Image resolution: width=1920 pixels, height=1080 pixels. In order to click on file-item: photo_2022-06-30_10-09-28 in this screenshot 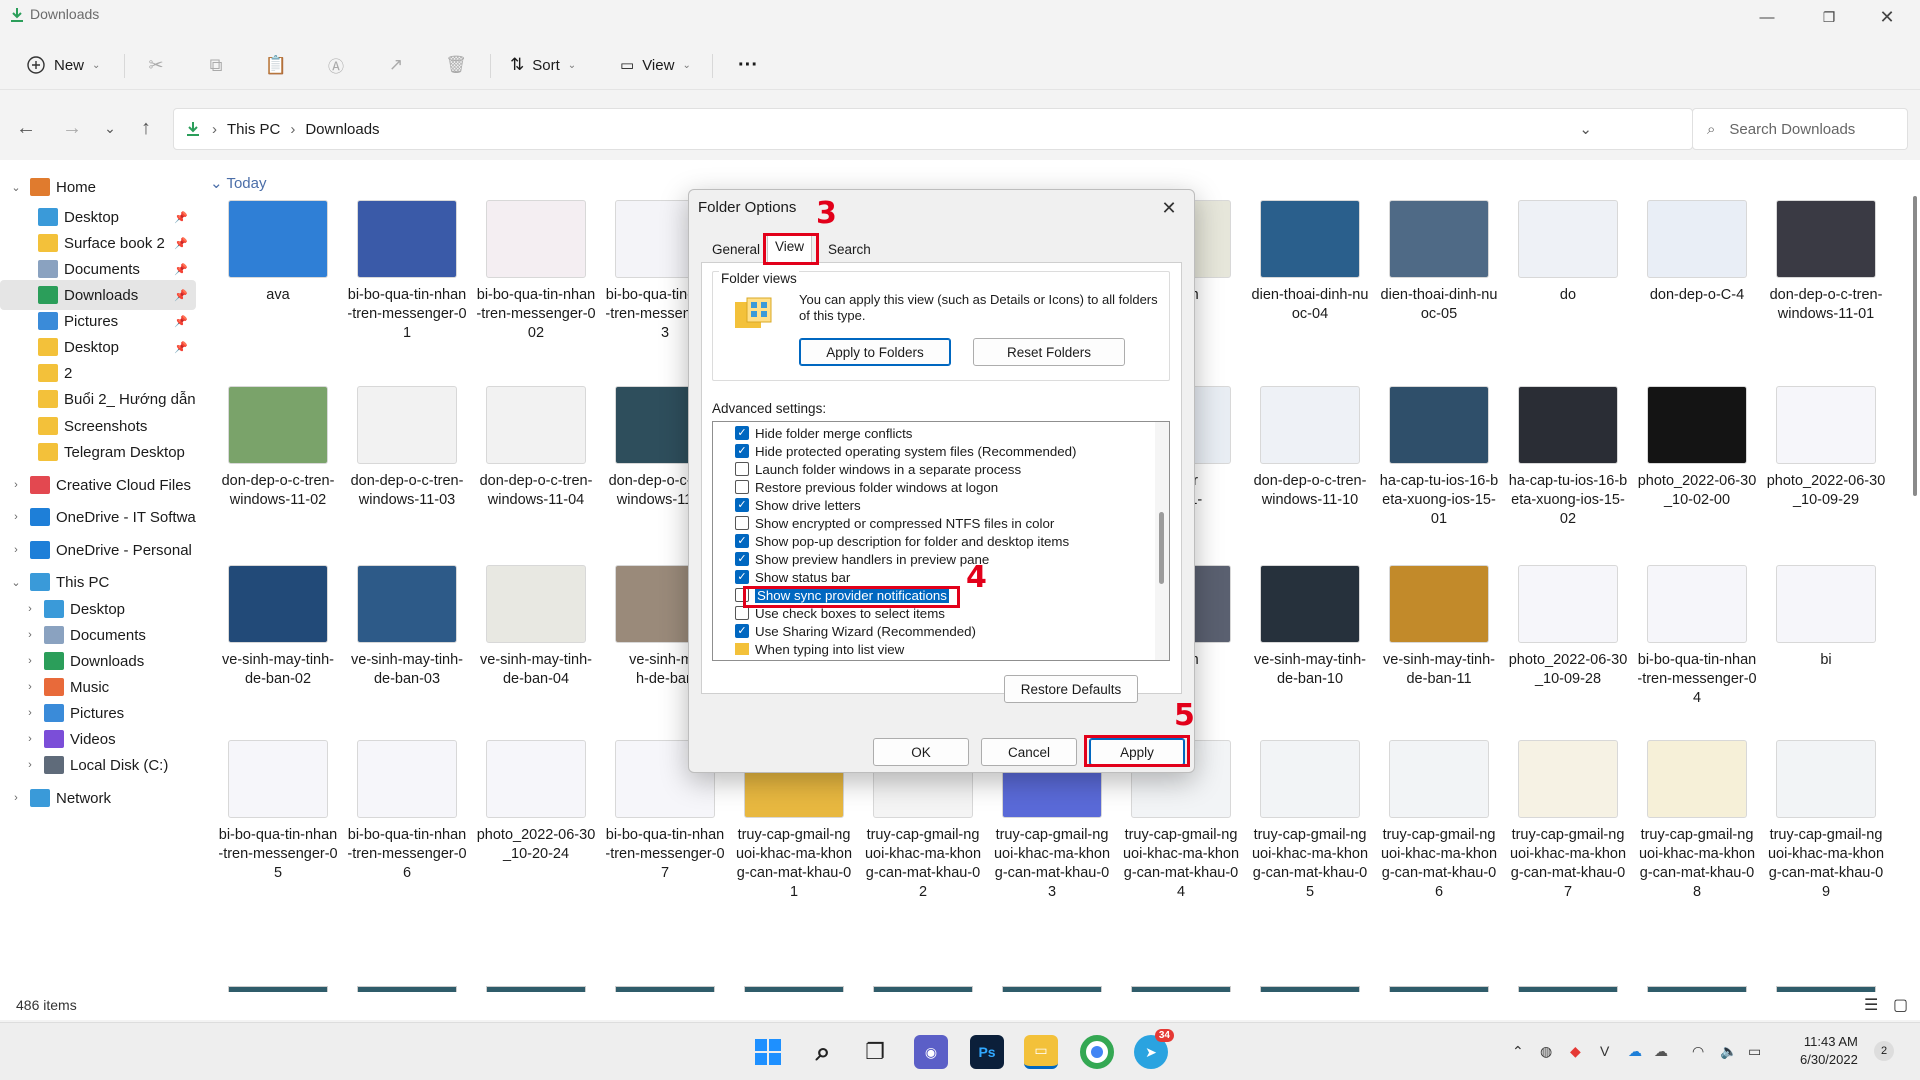, I will do `click(1568, 627)`.